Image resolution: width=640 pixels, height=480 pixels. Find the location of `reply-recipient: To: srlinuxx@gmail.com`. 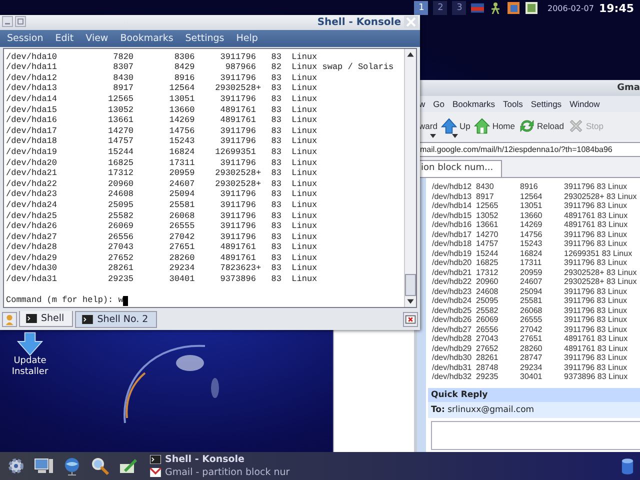

reply-recipient: To: srlinuxx@gmail.com is located at coordinates (534, 410).